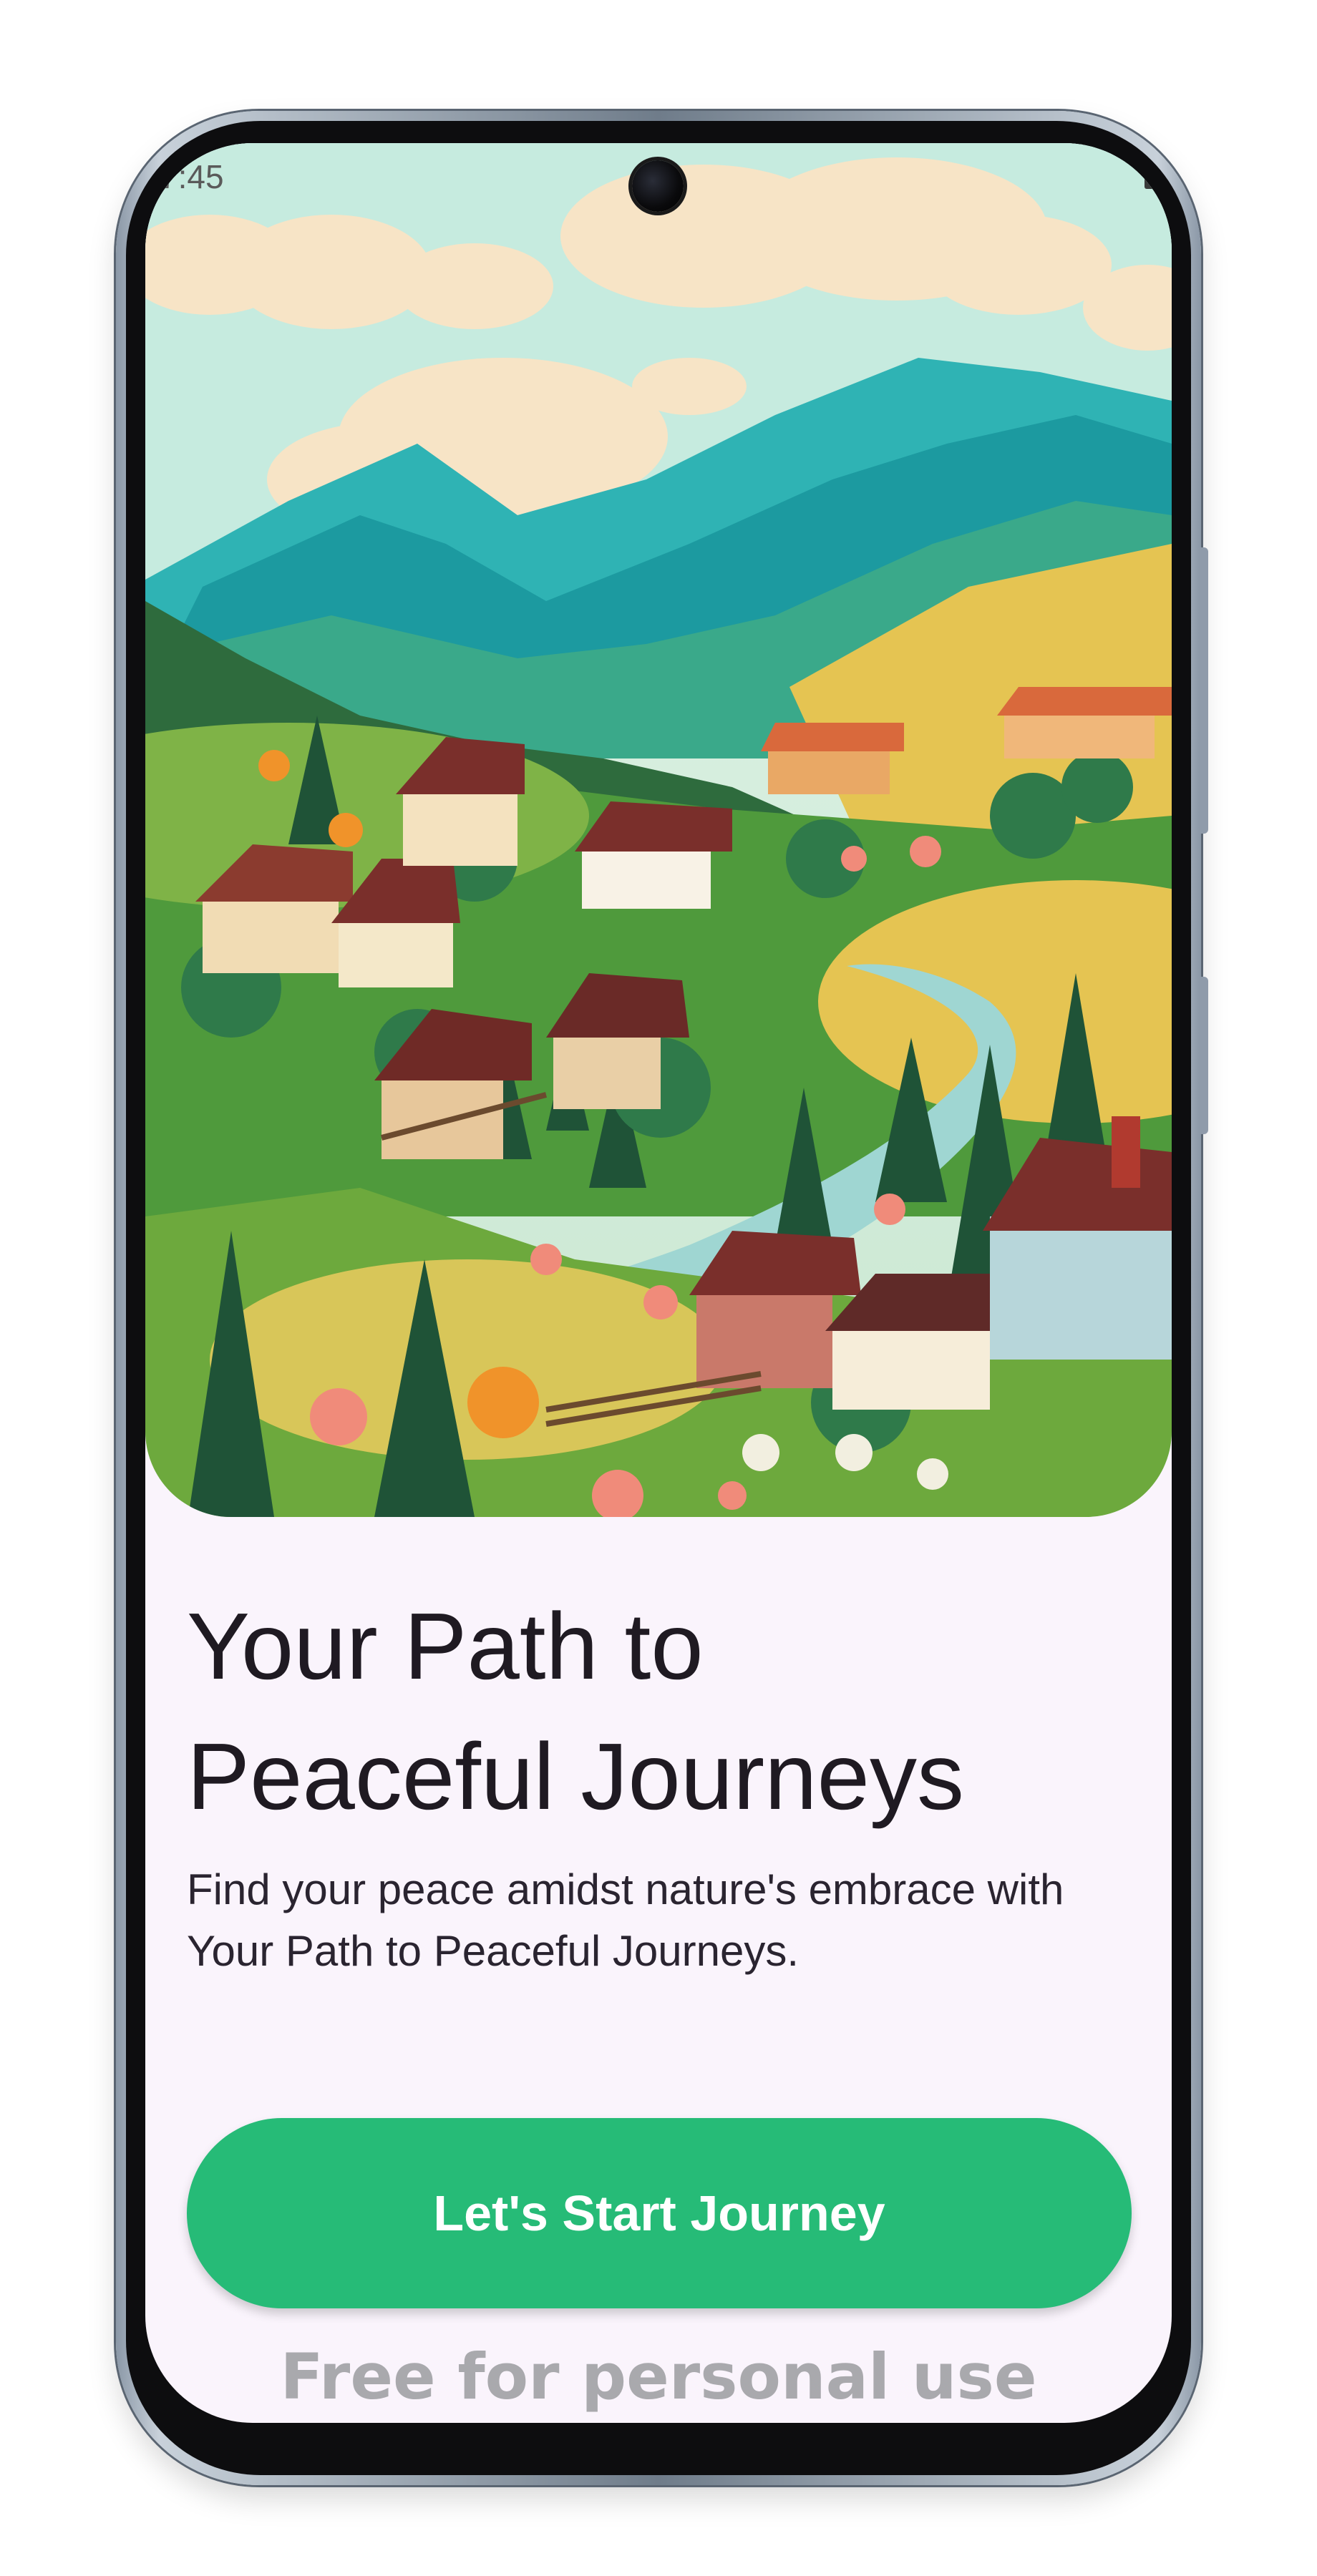 The width and height of the screenshot is (1317, 2576). Describe the element at coordinates (1152, 174) in the screenshot. I see `battery-charging-icon` at that location.